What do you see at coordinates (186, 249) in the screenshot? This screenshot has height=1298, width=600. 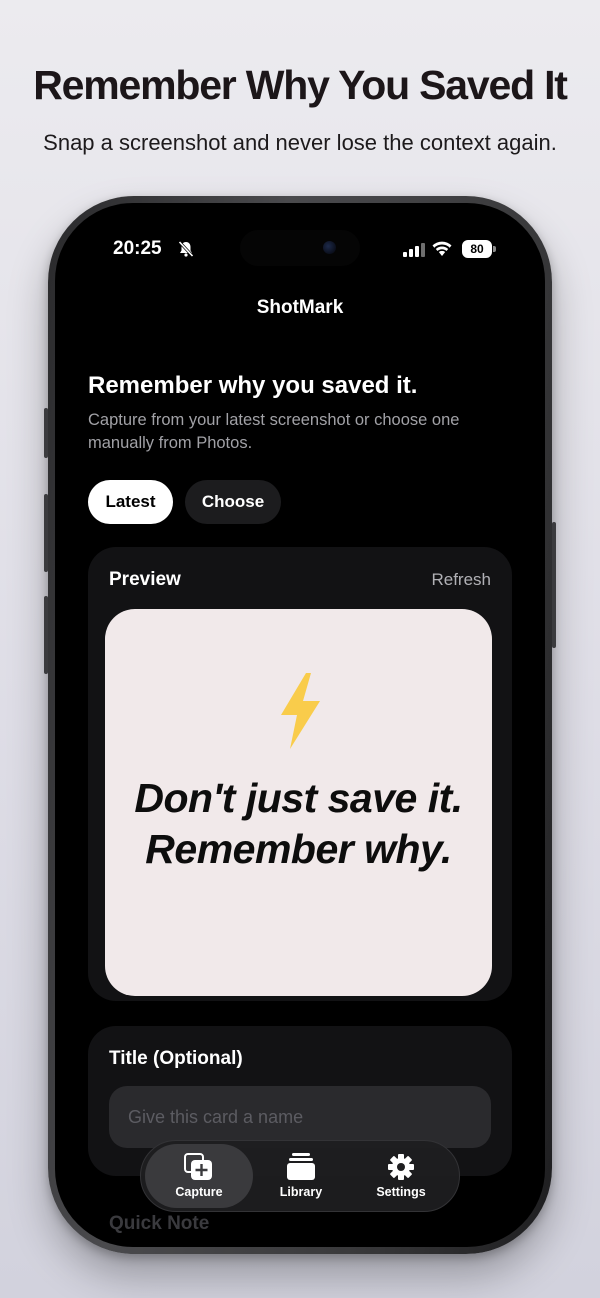 I see `bell-slash-icon` at bounding box center [186, 249].